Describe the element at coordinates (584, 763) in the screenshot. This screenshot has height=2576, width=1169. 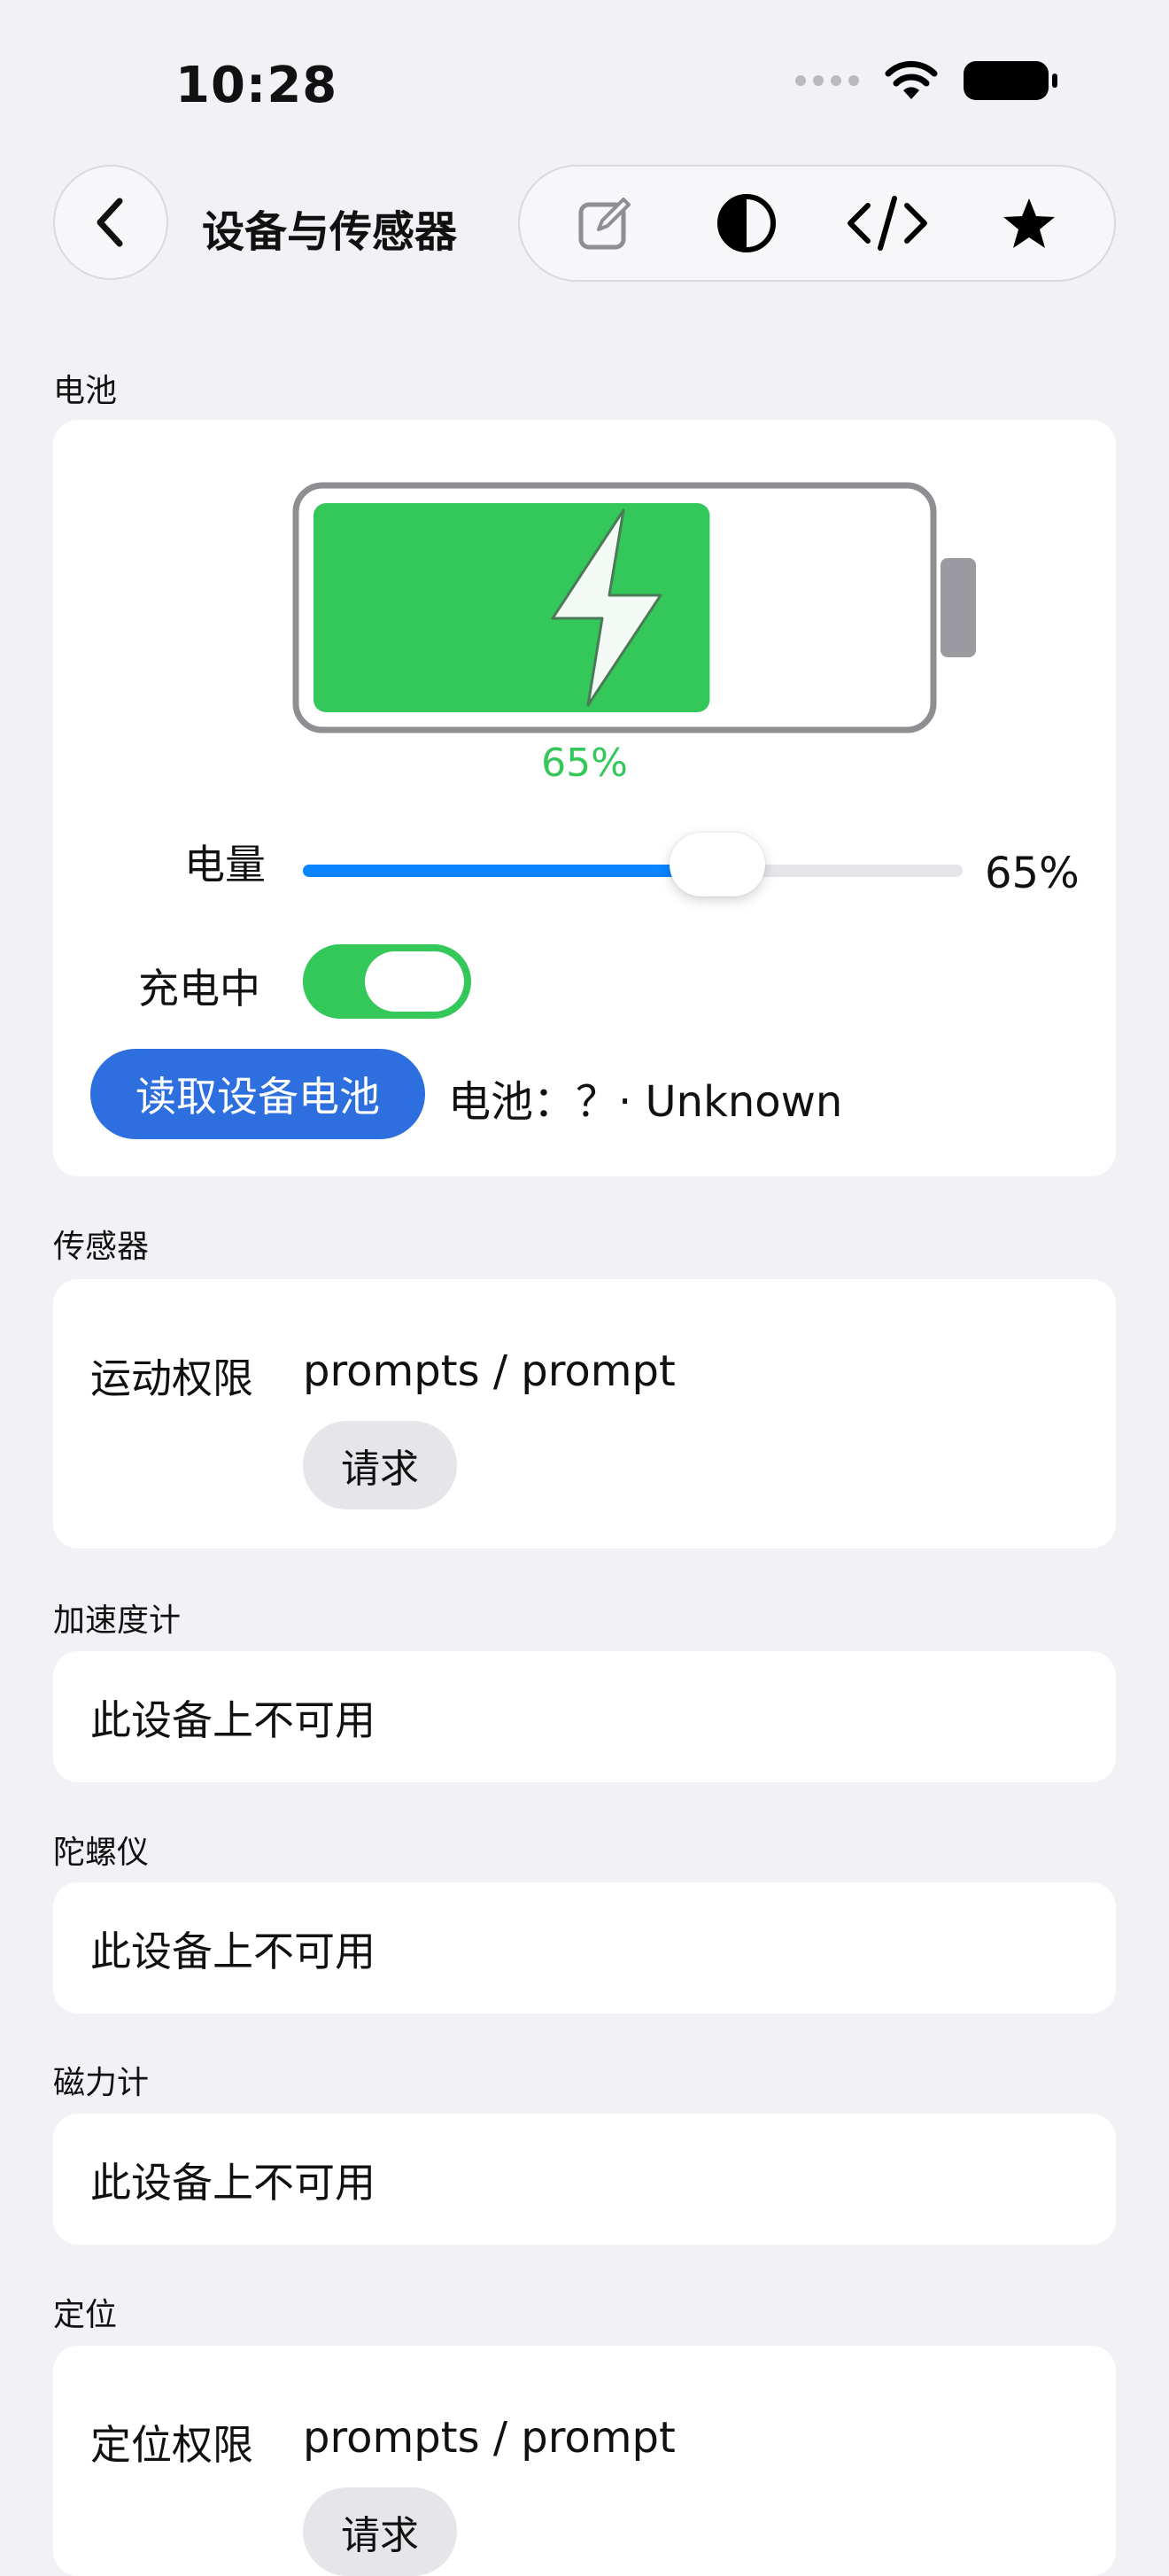
I see `battery-percent-label: 65%` at that location.